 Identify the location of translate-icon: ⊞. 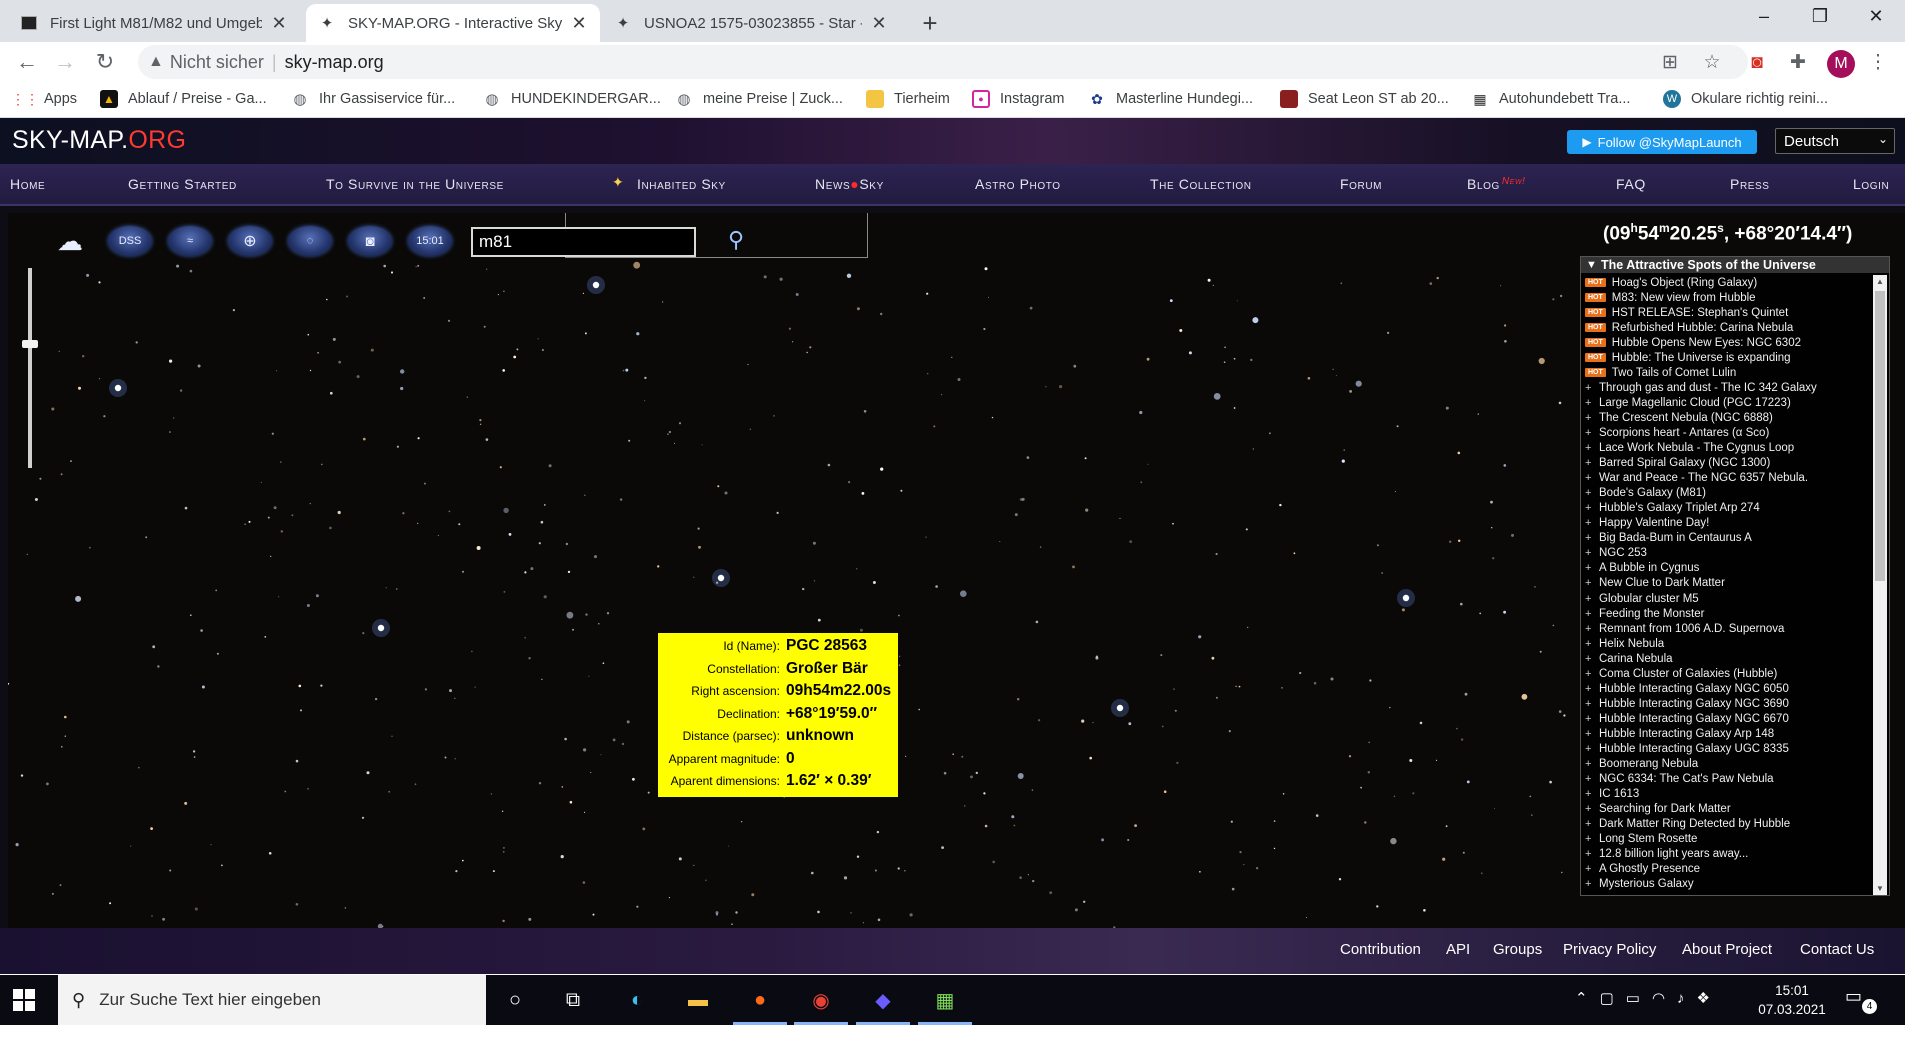
(1670, 63).